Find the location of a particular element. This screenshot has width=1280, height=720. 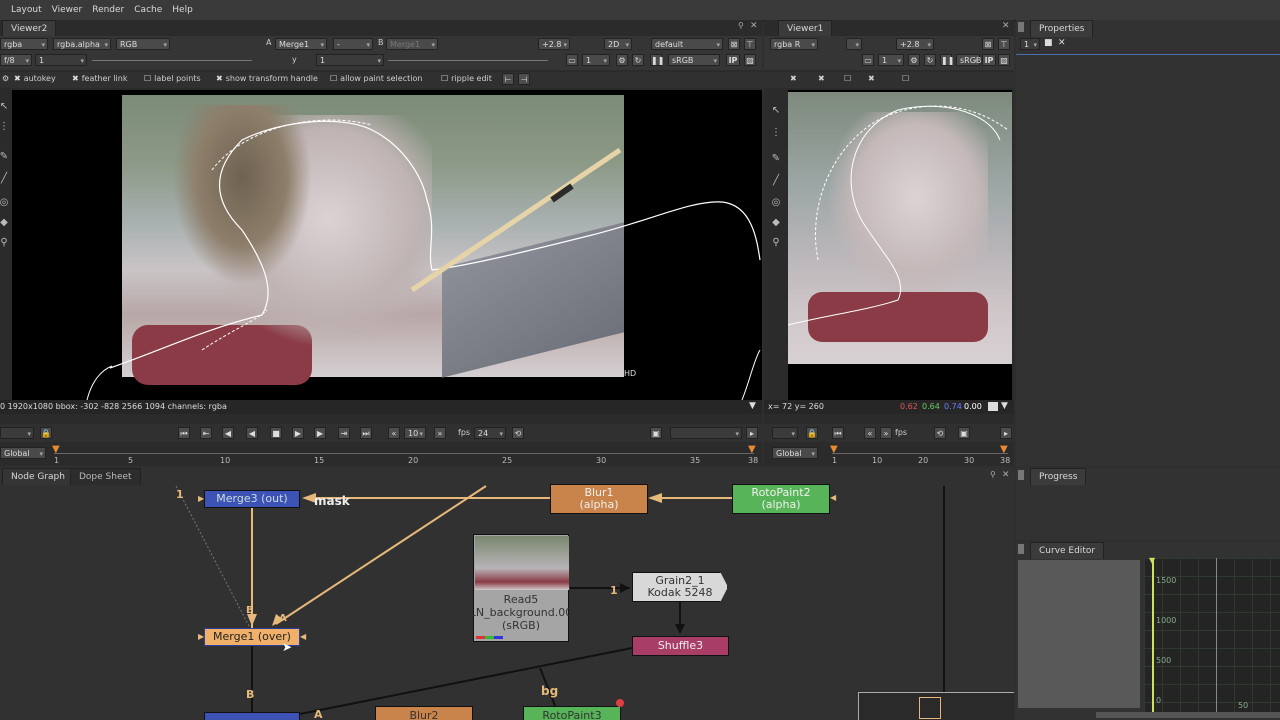

viewer1-clone-tool-icon: ◎ is located at coordinates (776, 203).